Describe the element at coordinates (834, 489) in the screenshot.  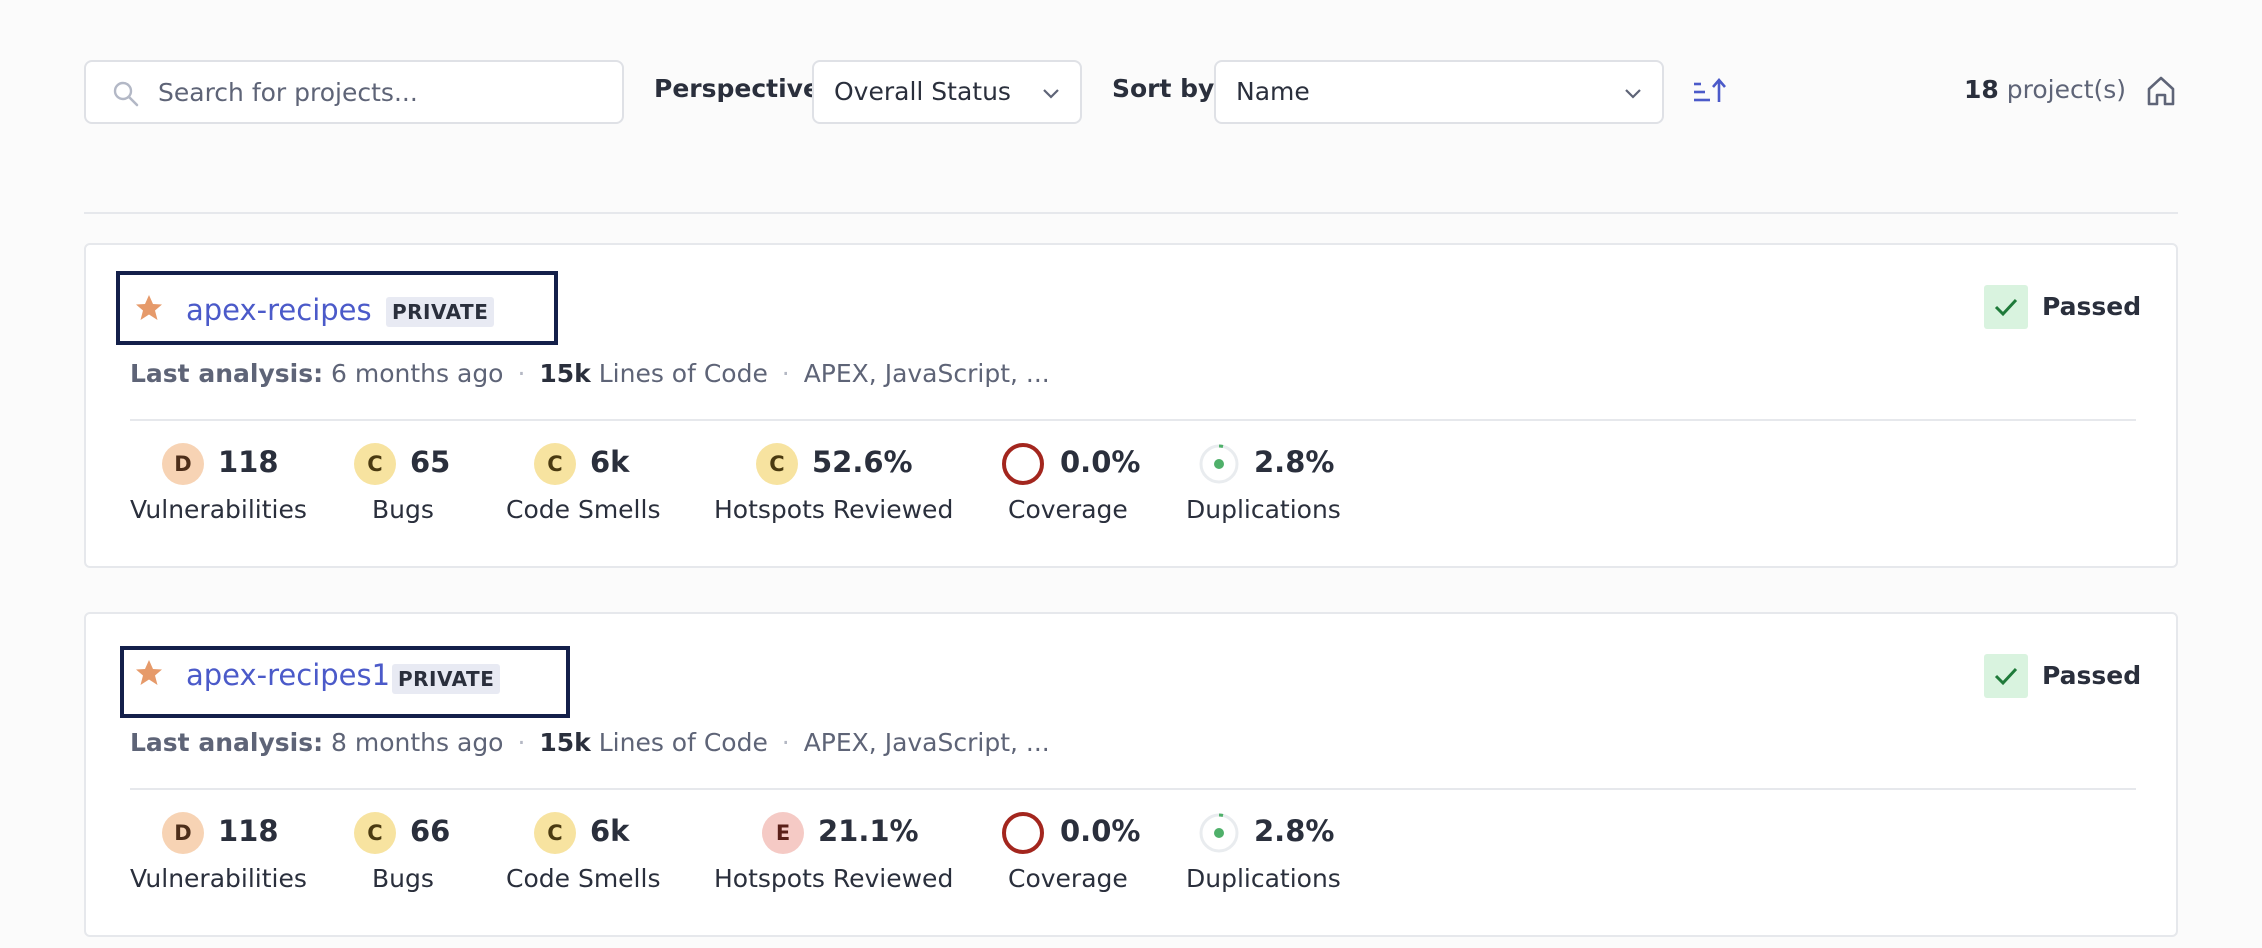
I see `measure-hotspots-reviewed: C 52.6% Hotspots Reviewed` at that location.